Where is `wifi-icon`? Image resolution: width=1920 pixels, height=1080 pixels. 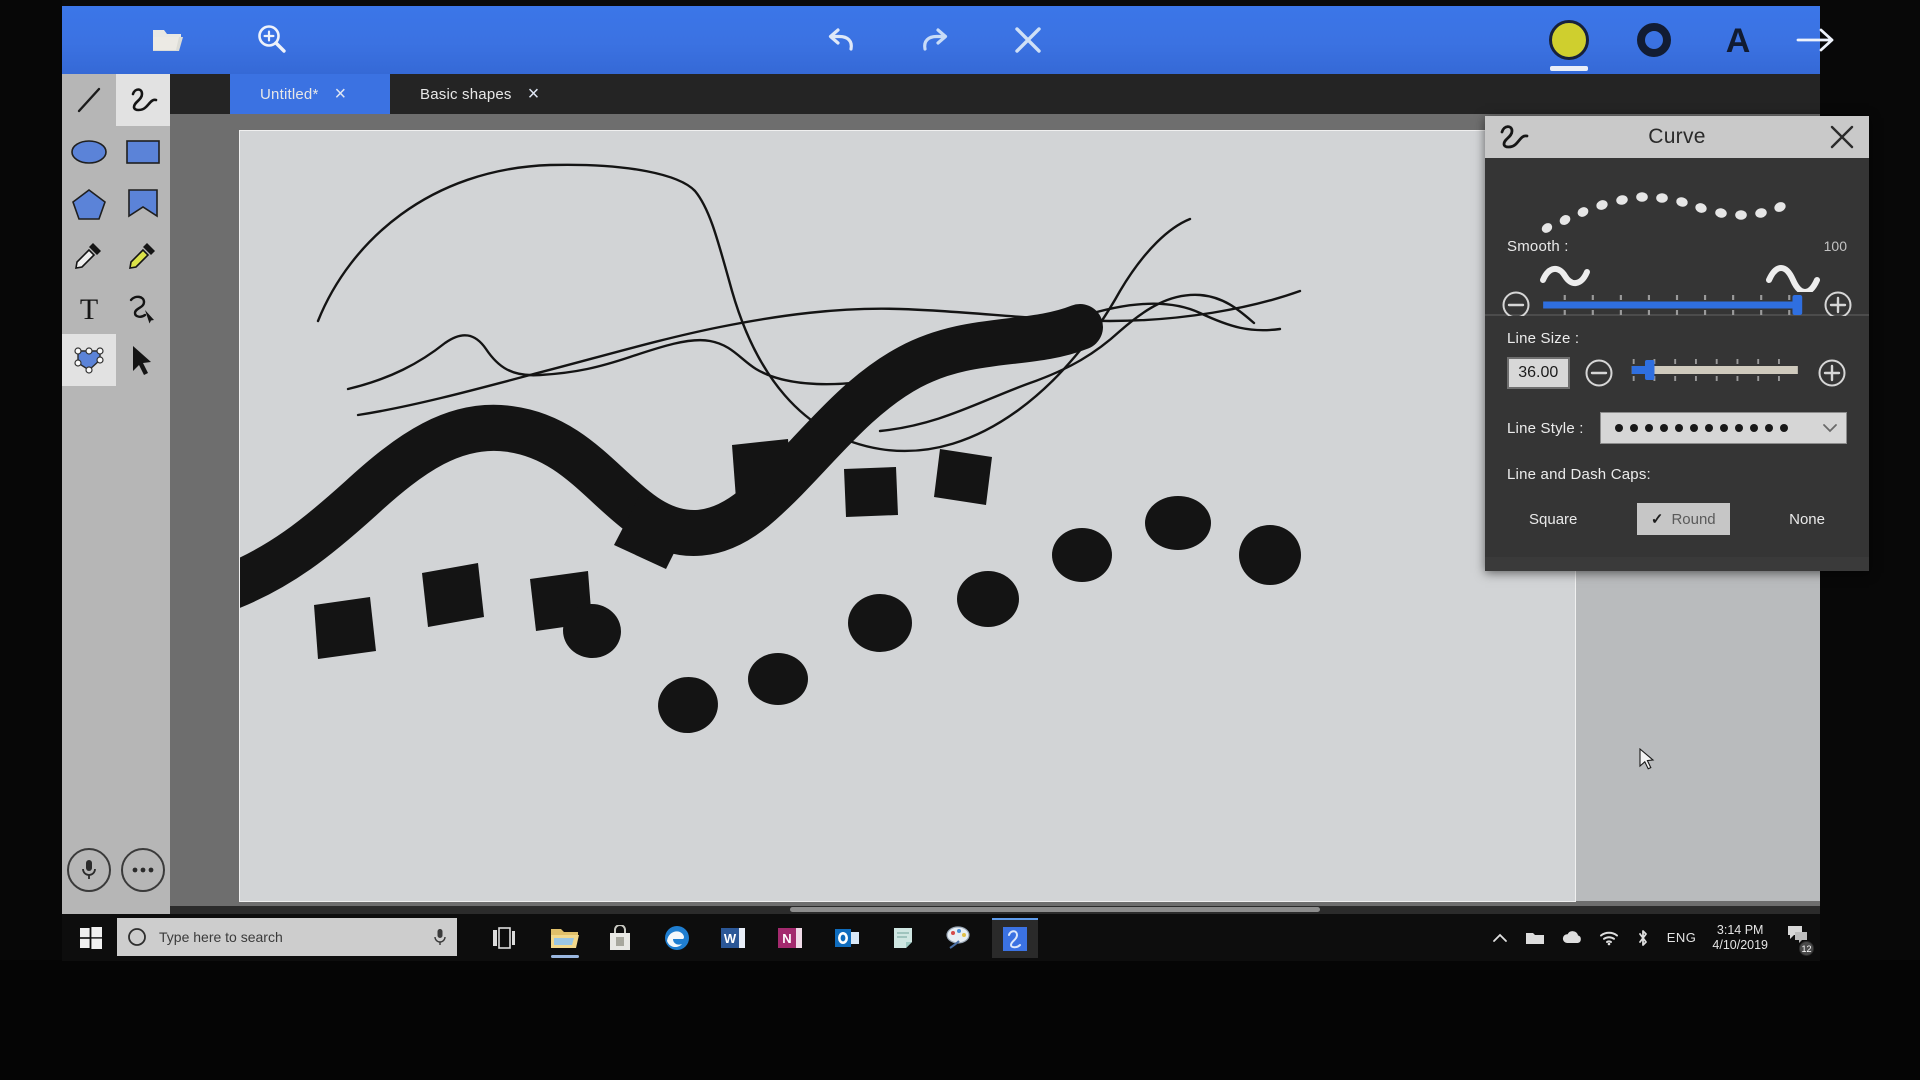 wifi-icon is located at coordinates (1609, 938).